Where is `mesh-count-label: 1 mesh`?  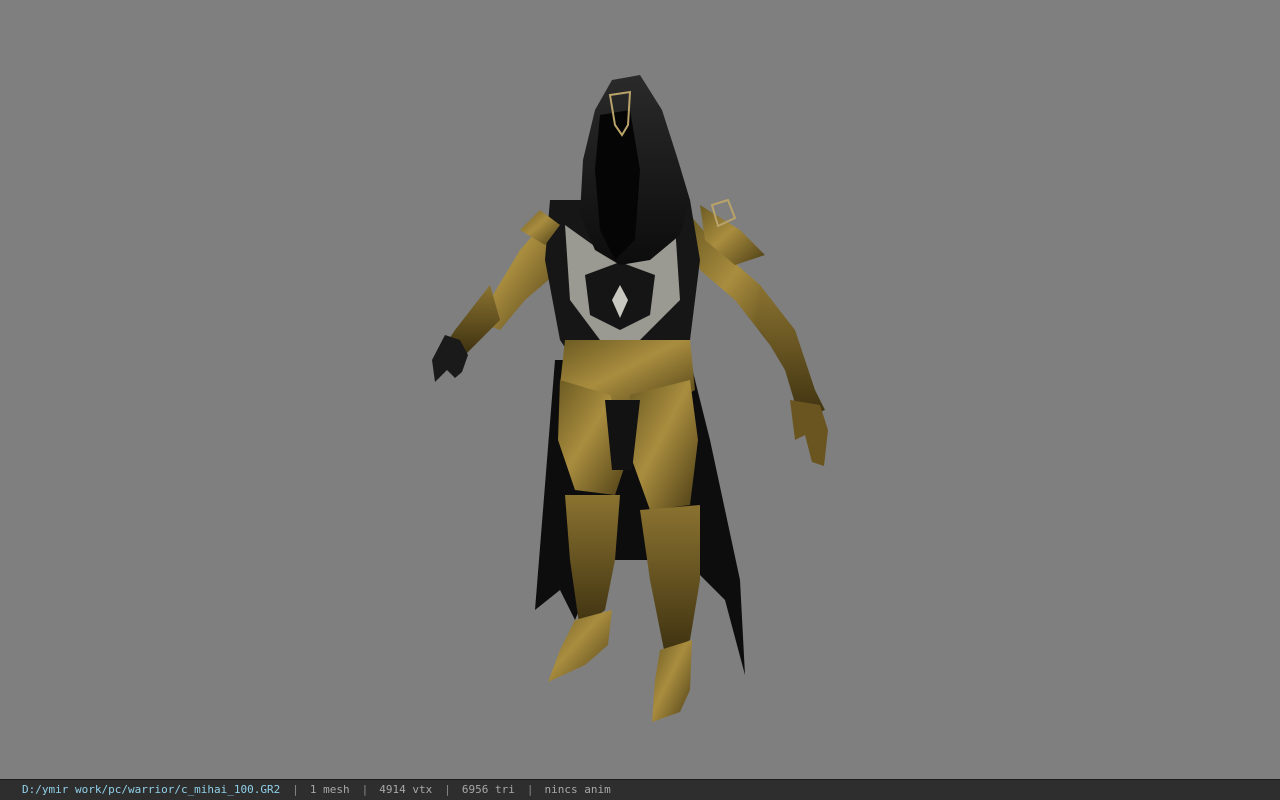
mesh-count-label: 1 mesh is located at coordinates (329, 789).